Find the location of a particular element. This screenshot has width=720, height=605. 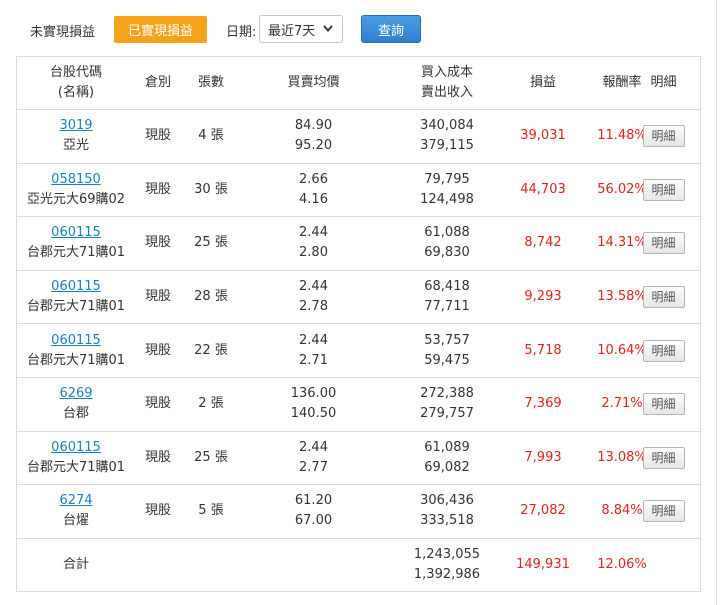

sell-price: 140.50 is located at coordinates (313, 414).